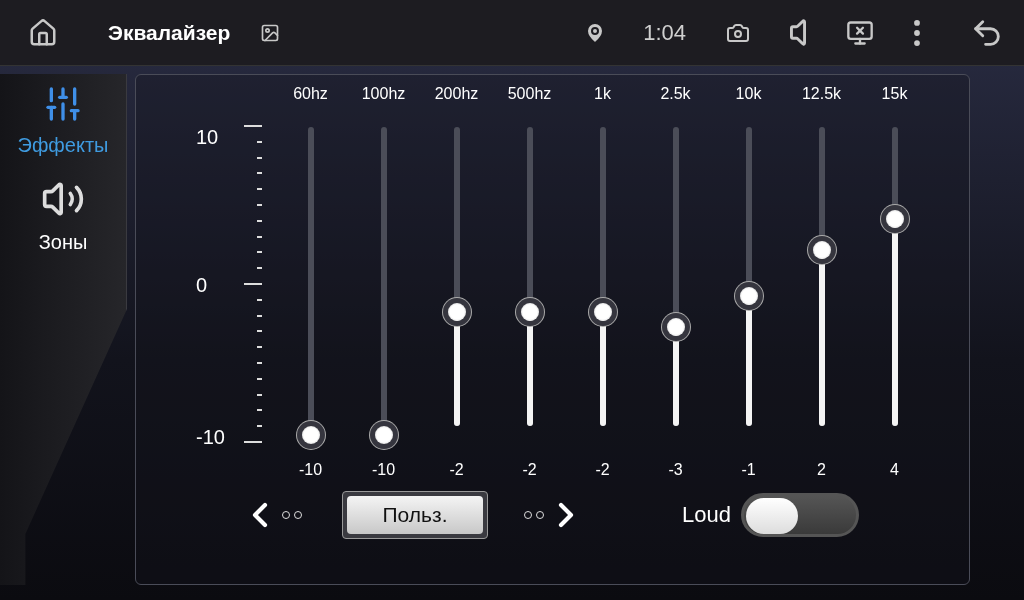 Image resolution: width=1024 pixels, height=600 pixels. I want to click on image-icon, so click(270, 32).